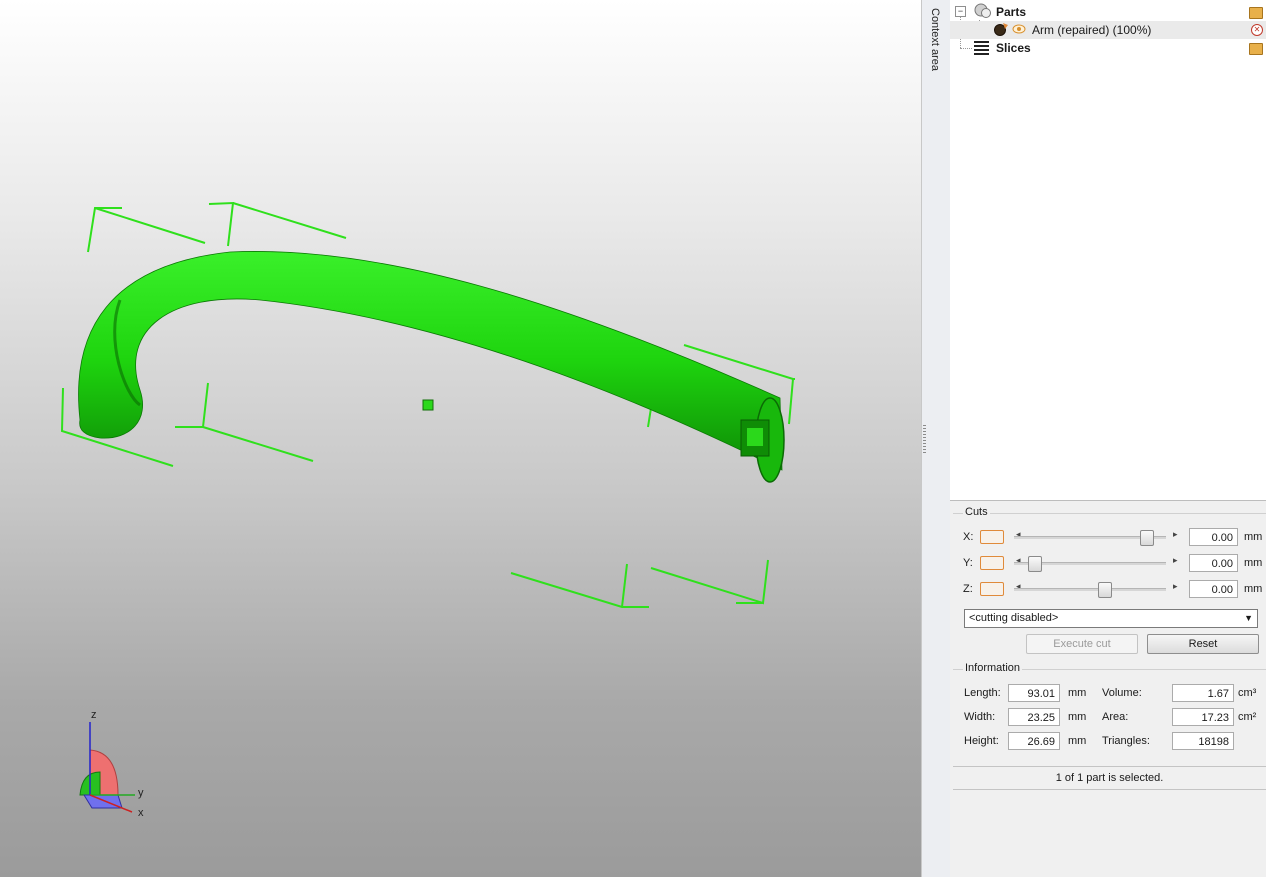 The image size is (1266, 877). I want to click on area-label: Area:, so click(1115, 717).